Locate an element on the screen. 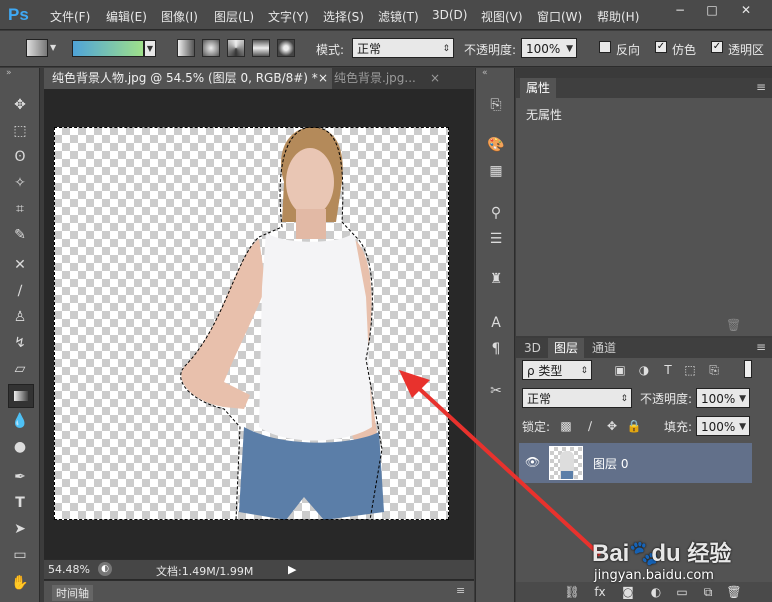 Image resolution: width=772 pixels, height=602 pixels. menu-layer: 图层(L) is located at coordinates (234, 16).